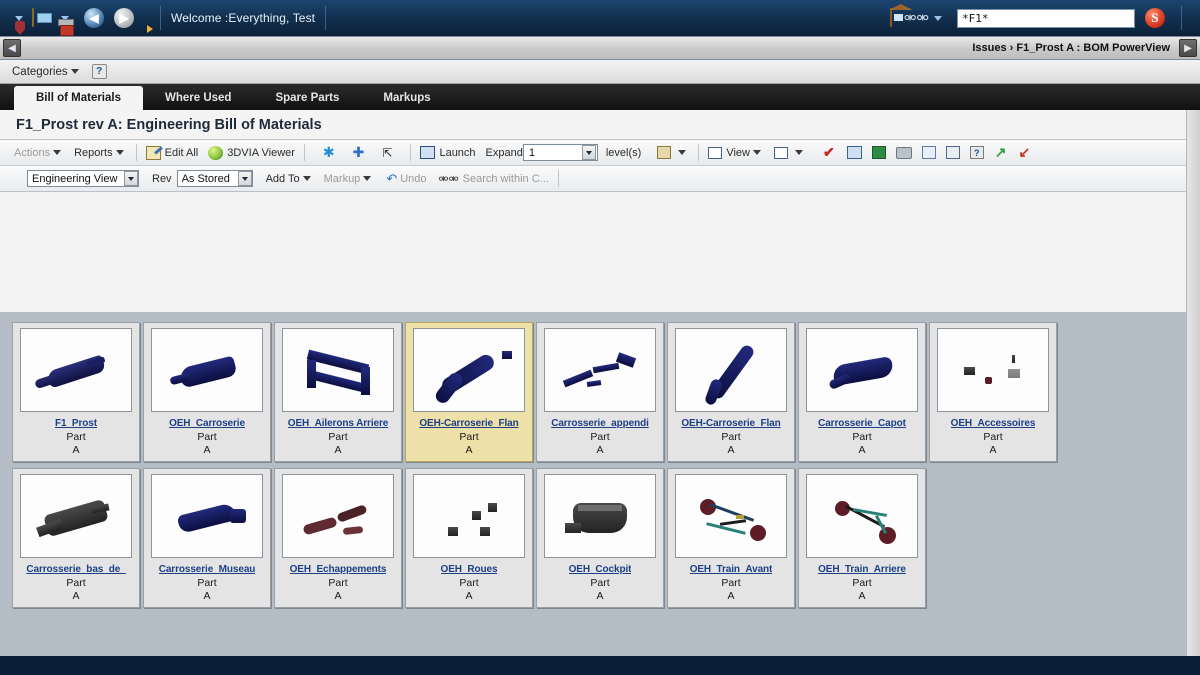  I want to click on breadcrumb-forward-button: ▶, so click(1188, 48).